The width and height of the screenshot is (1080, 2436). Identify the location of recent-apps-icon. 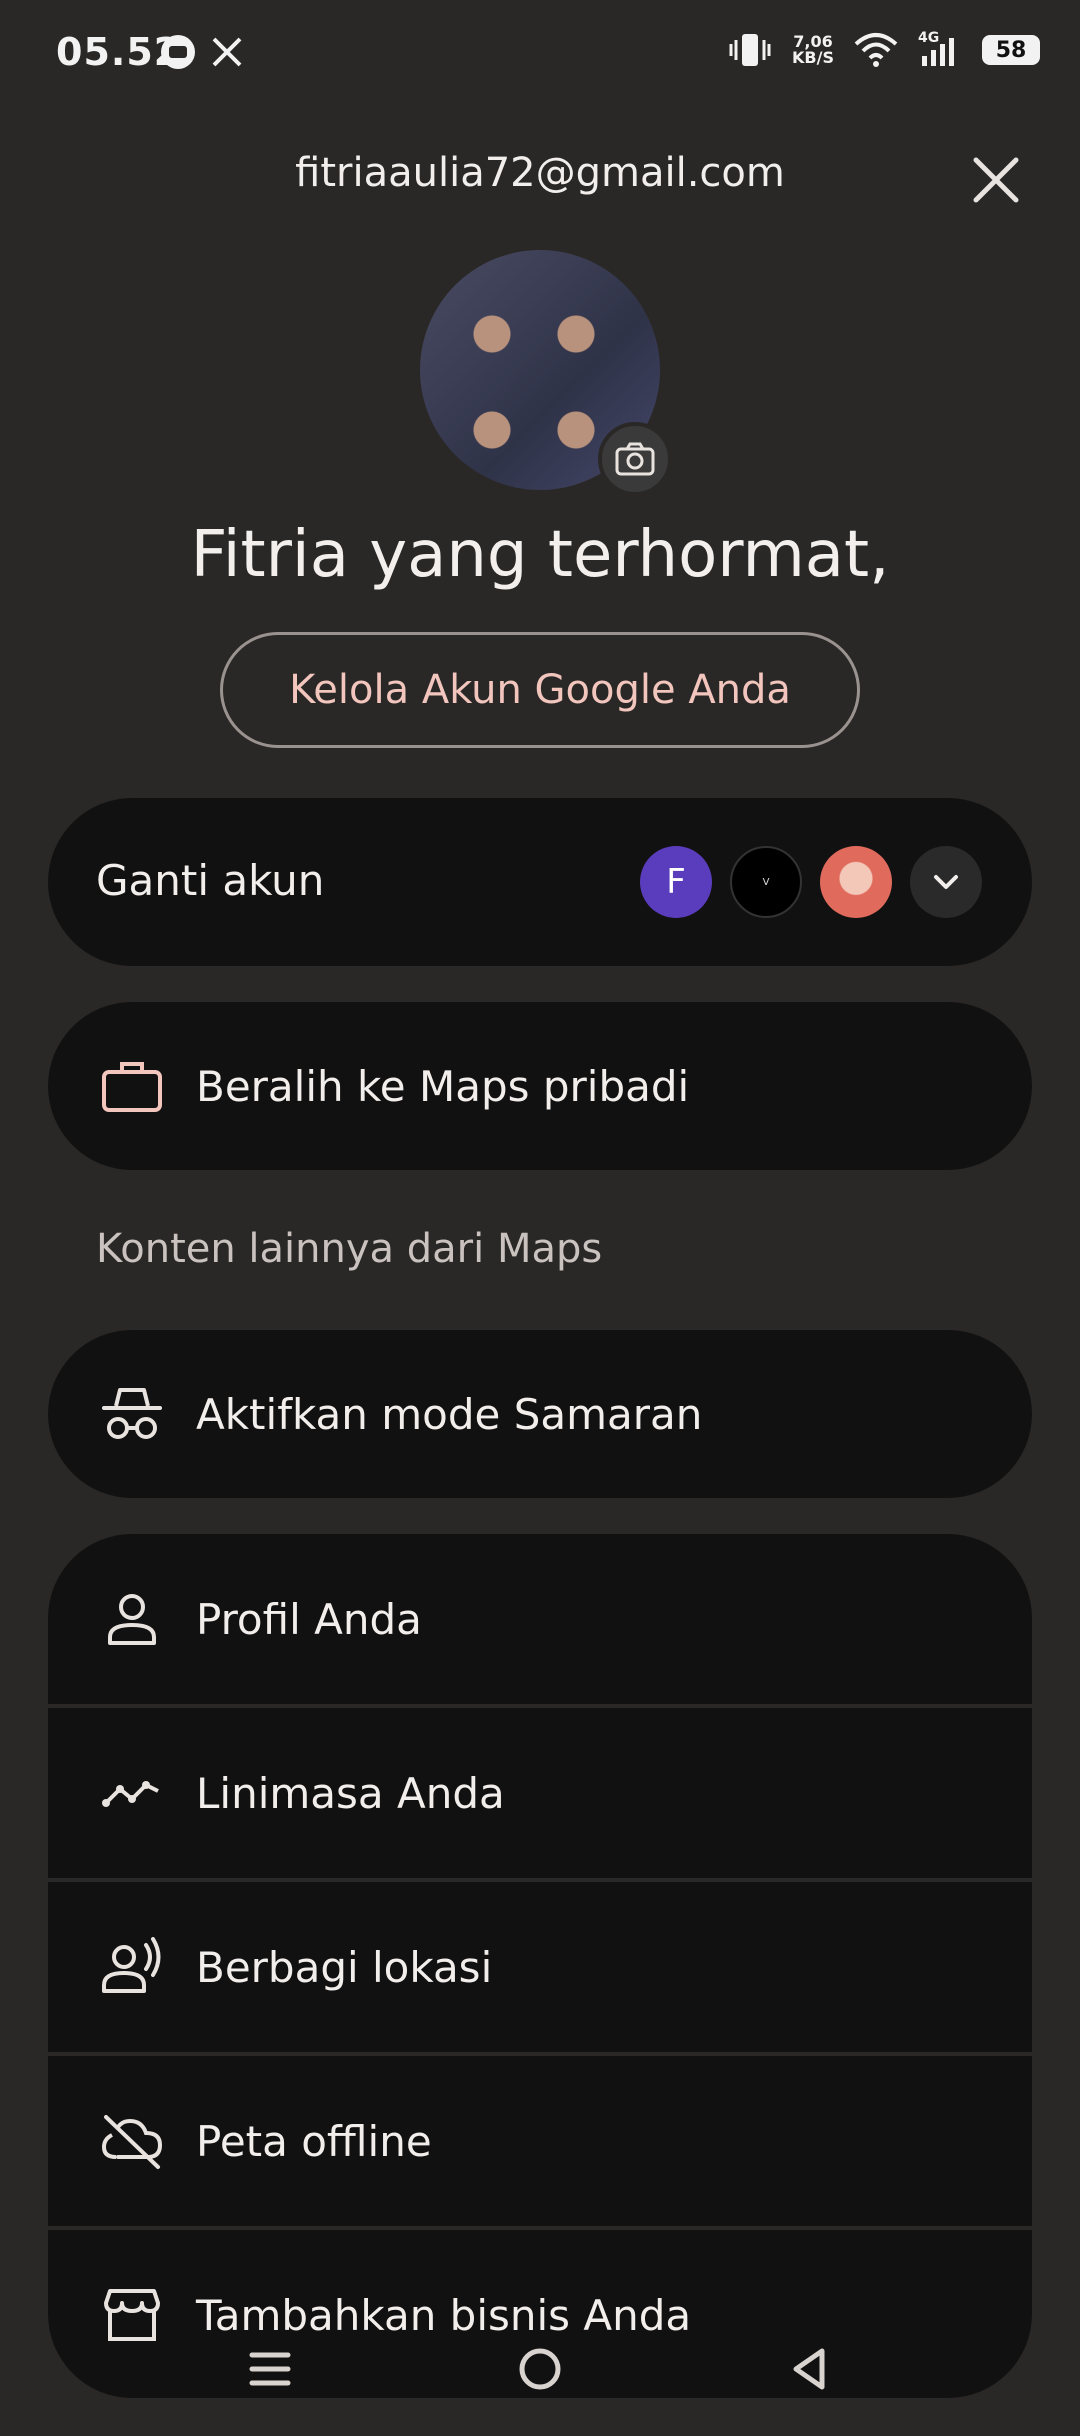
(270, 2369).